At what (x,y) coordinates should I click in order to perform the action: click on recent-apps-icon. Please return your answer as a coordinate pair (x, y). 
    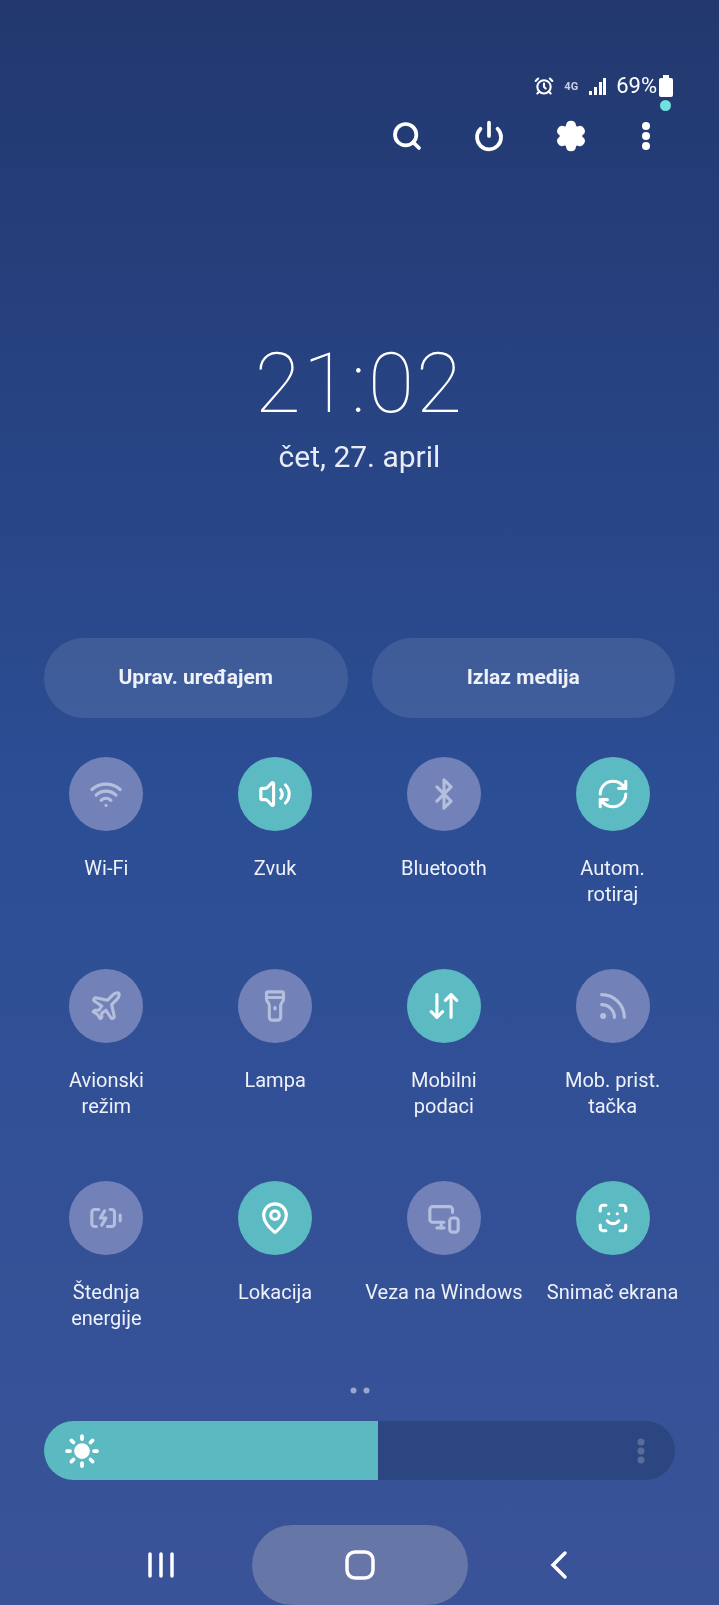
    Looking at the image, I should click on (160, 1564).